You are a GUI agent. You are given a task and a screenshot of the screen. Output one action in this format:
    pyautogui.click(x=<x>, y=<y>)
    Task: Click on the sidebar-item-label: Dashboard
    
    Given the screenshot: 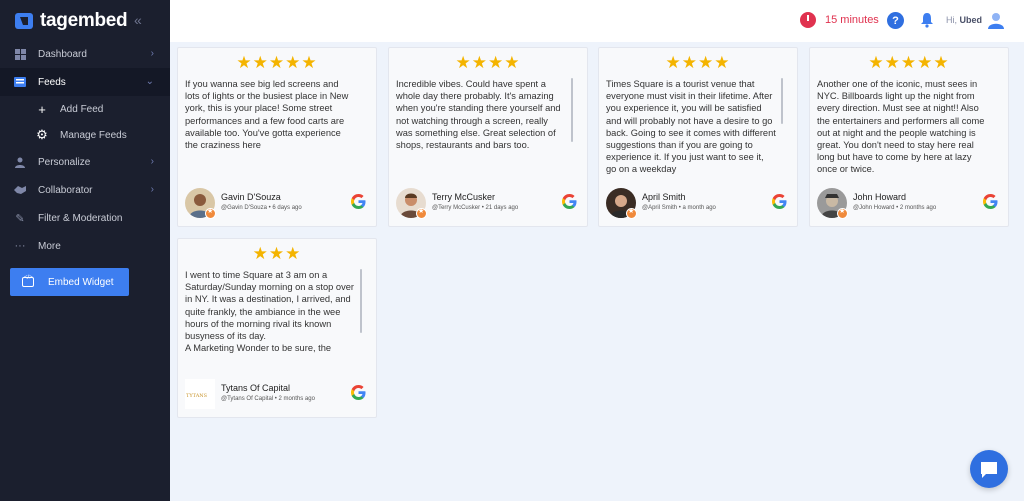 What is the action you would take?
    pyautogui.click(x=62, y=54)
    